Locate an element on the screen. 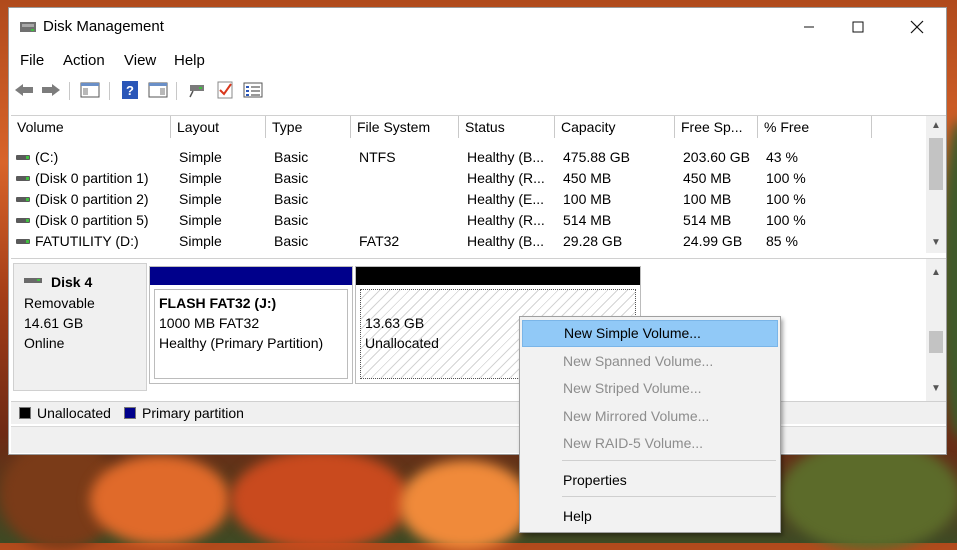  cell-percent-free: 85 % is located at coordinates (782, 241).